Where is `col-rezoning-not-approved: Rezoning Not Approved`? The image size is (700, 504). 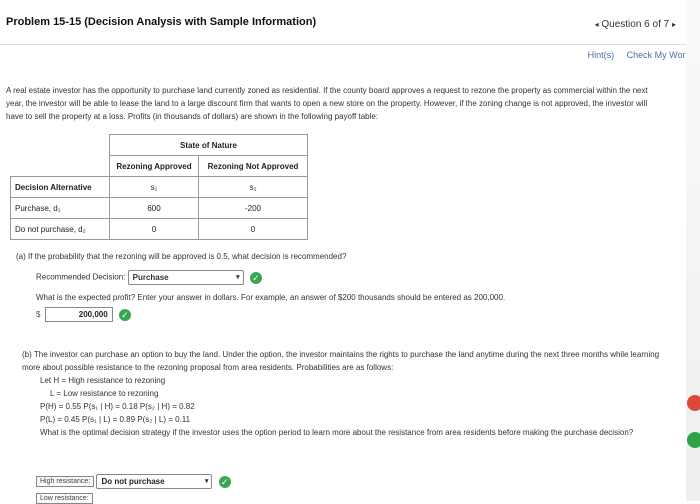
col-rezoning-not-approved: Rezoning Not Approved is located at coordinates (253, 166).